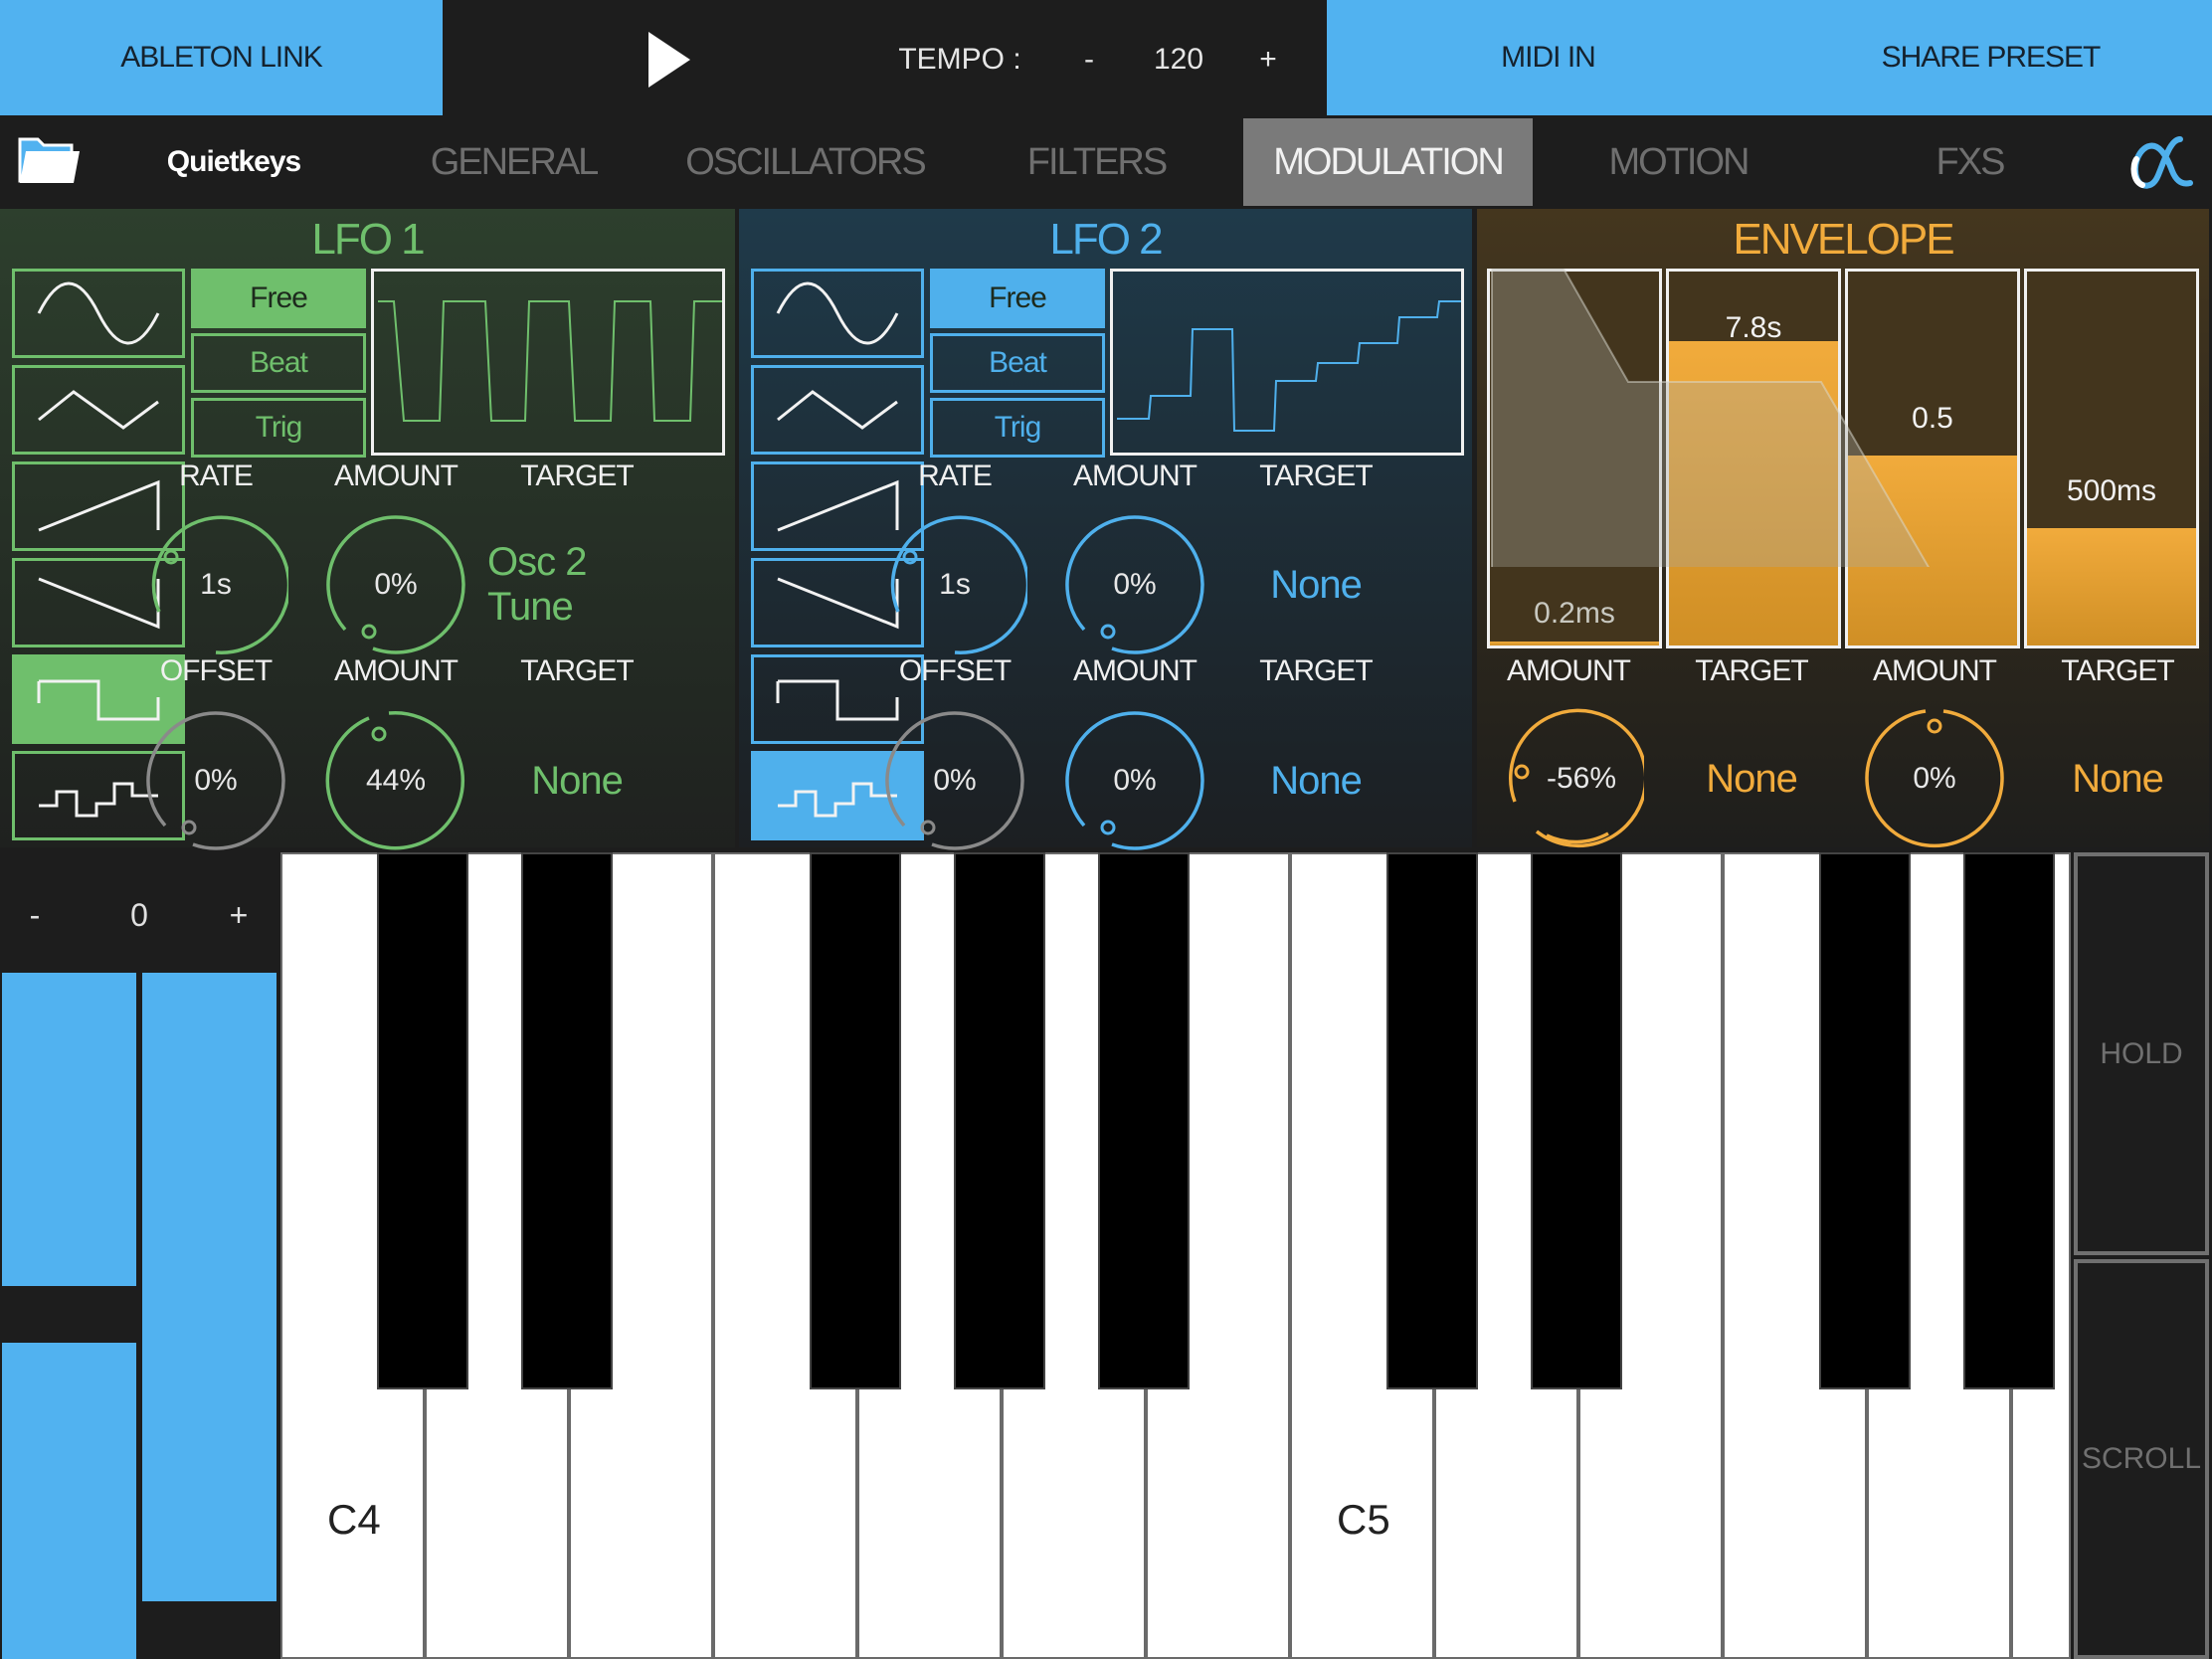 The width and height of the screenshot is (2212, 1659). Describe the element at coordinates (209, 1287) in the screenshot. I see `modulation-wheel-pad` at that location.